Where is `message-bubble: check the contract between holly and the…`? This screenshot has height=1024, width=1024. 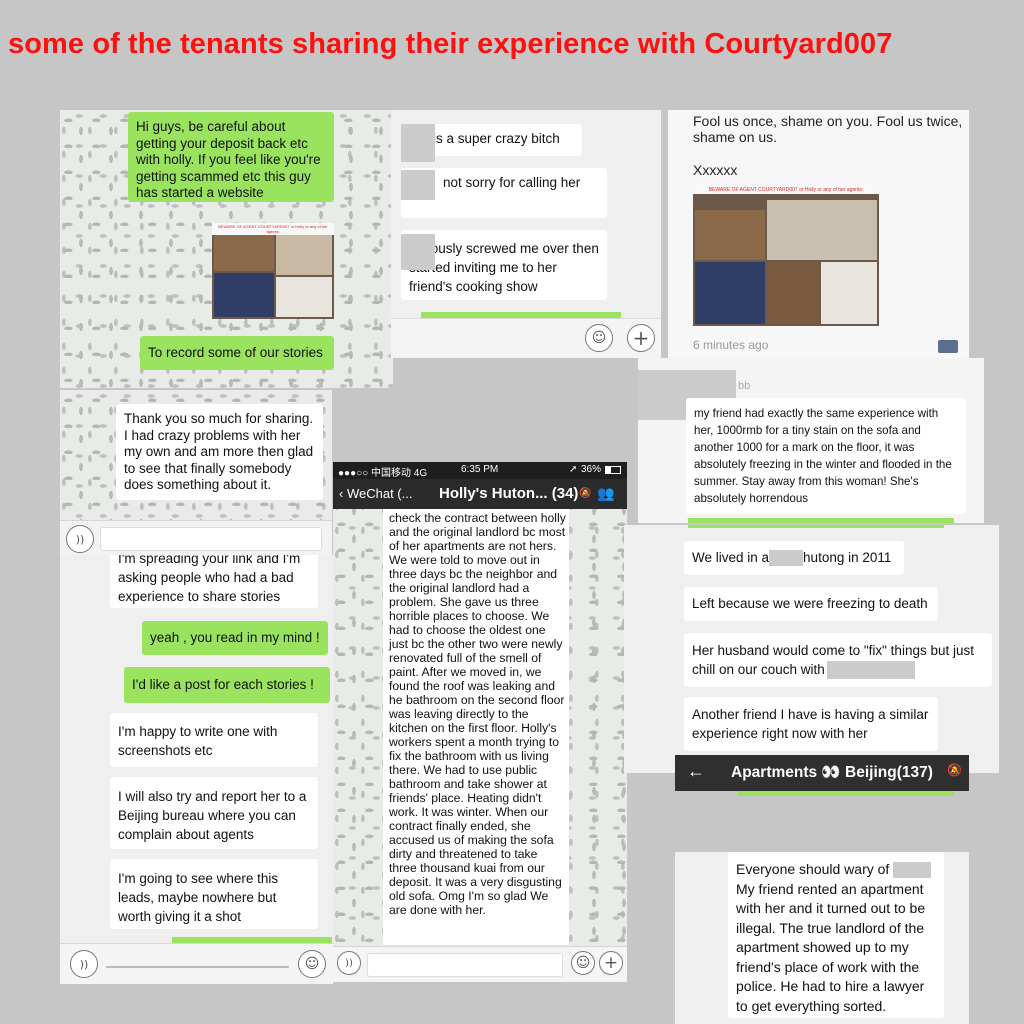 message-bubble: check the contract between holly and the… is located at coordinates (476, 727).